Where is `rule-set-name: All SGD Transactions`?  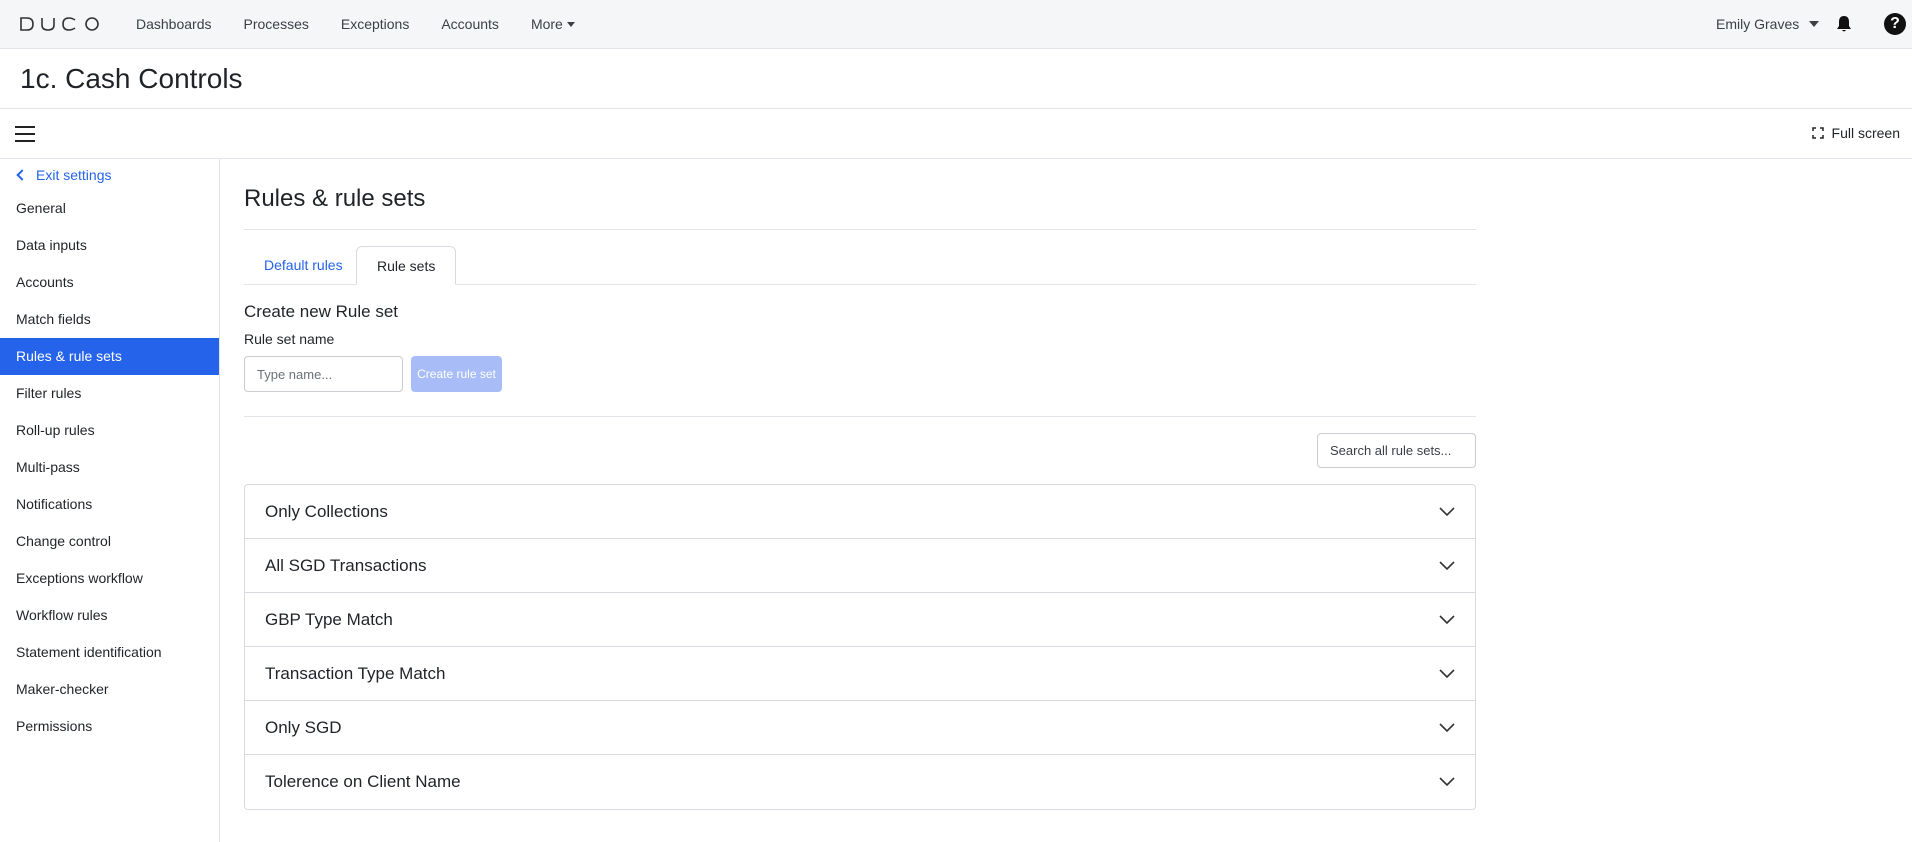 rule-set-name: All SGD Transactions is located at coordinates (346, 565).